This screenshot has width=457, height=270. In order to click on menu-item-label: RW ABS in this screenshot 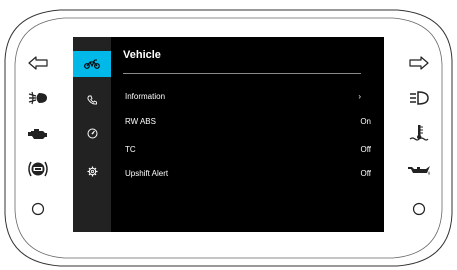, I will do `click(140, 121)`.